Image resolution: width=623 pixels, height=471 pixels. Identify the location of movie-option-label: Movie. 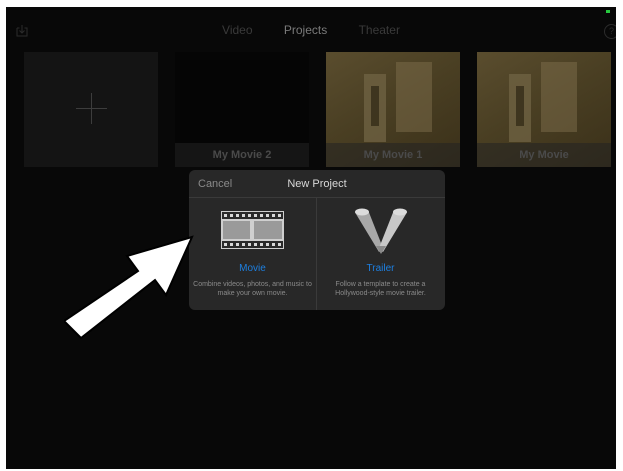
(252, 268).